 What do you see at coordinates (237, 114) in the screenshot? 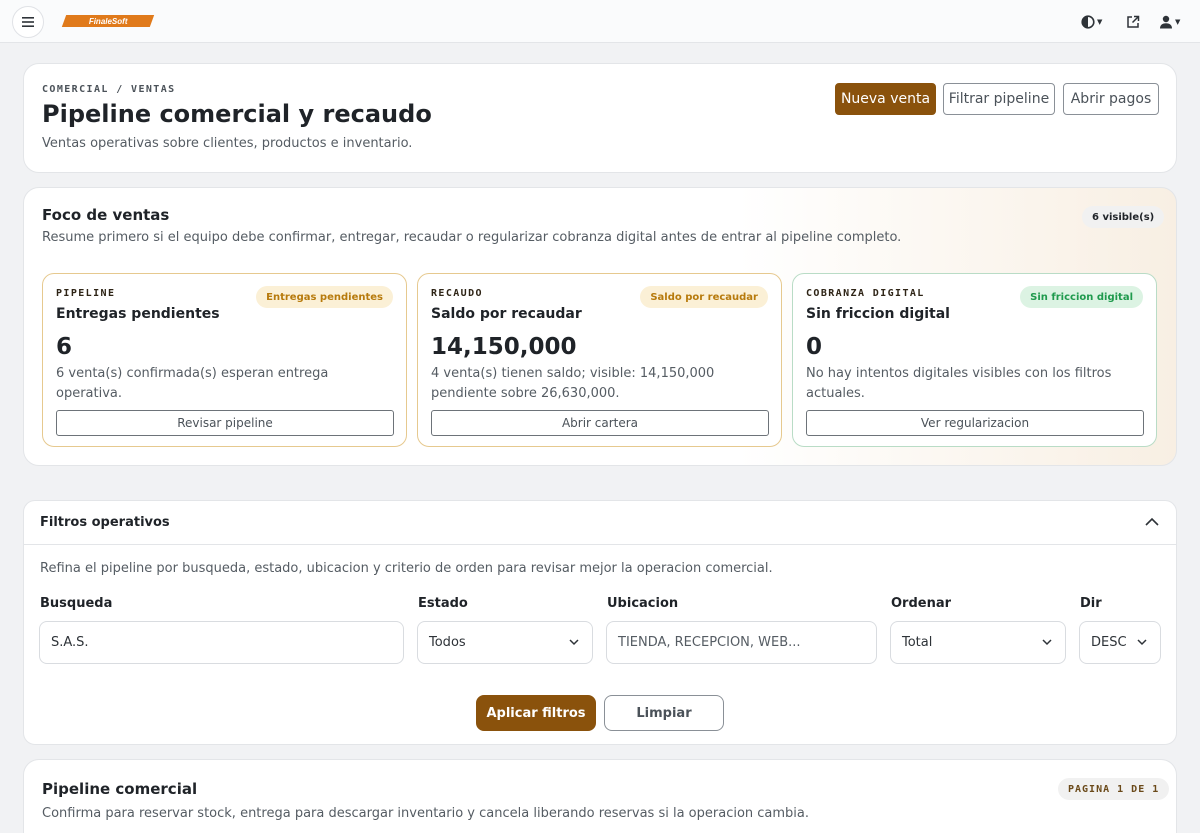
I see `page-title: Pipeline comercial y recaudo` at bounding box center [237, 114].